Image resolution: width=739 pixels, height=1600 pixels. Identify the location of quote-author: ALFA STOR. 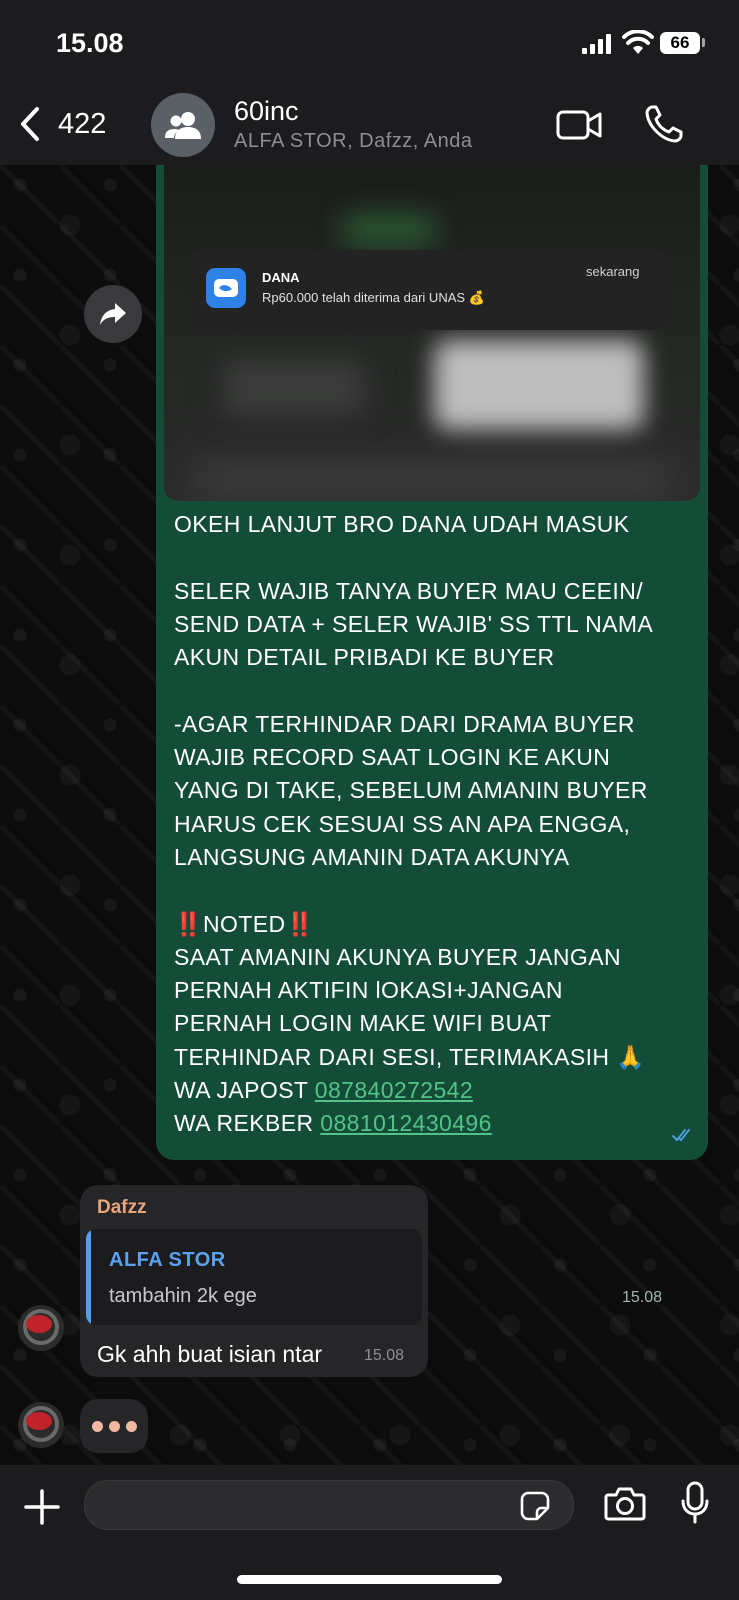
(167, 1260).